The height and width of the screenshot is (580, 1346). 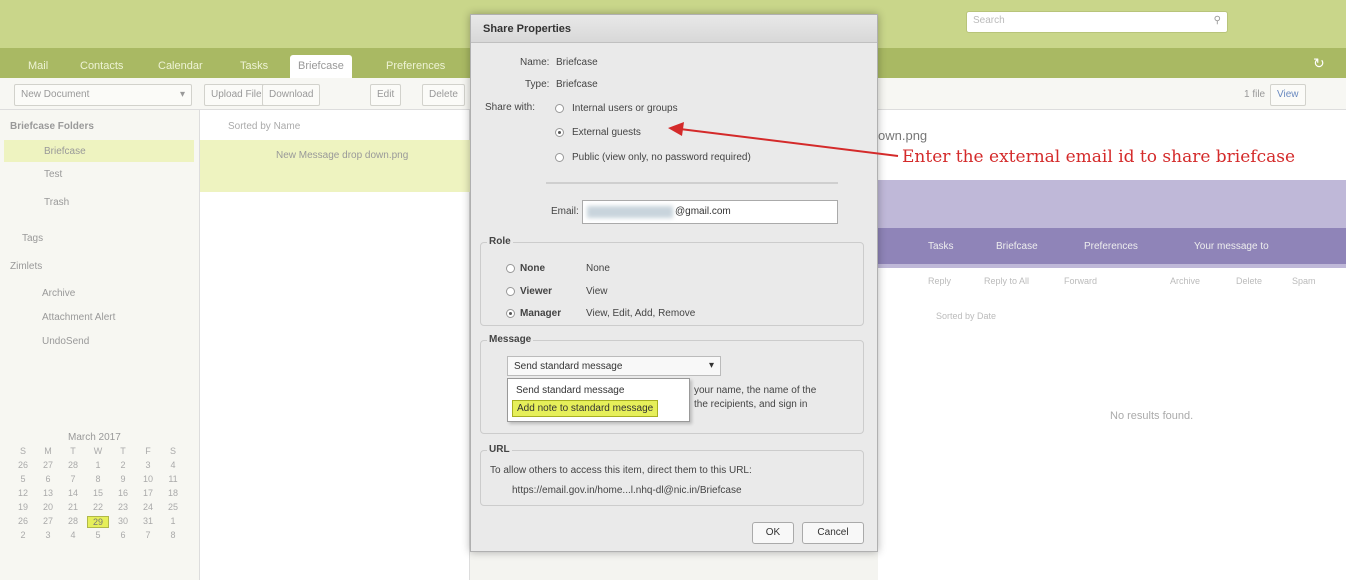 What do you see at coordinates (98, 493) in the screenshot?
I see `calendar-day: 15` at bounding box center [98, 493].